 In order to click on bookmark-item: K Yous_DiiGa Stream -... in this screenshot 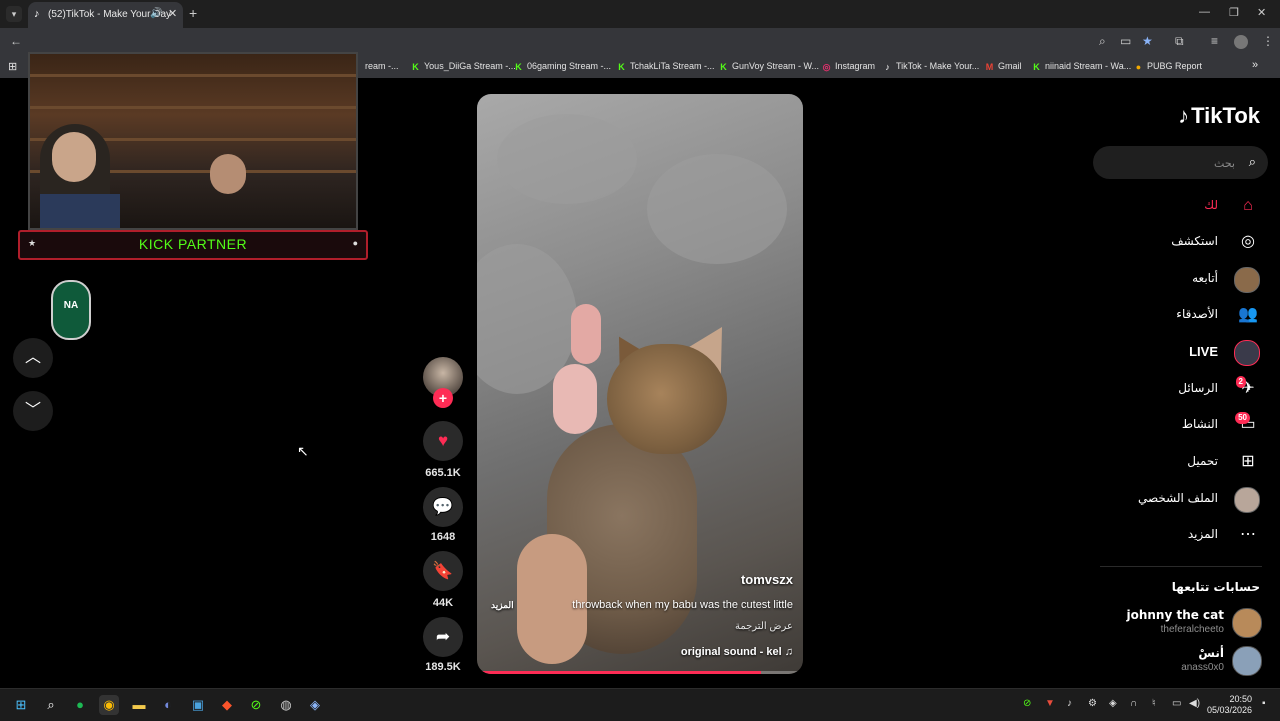, I will do `click(463, 66)`.